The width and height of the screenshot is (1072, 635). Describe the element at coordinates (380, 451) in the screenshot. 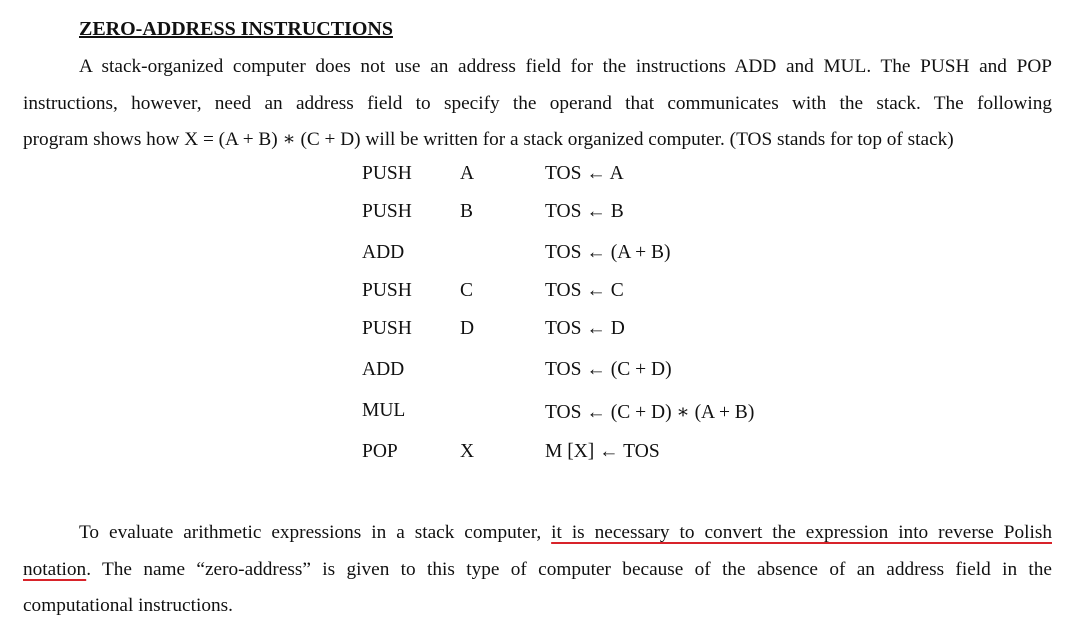

I see `opcode: POP` at that location.